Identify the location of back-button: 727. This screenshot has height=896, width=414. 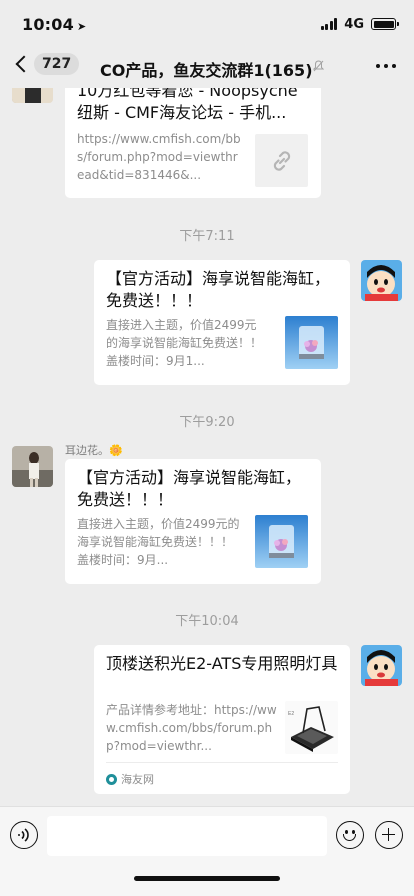
(46, 64).